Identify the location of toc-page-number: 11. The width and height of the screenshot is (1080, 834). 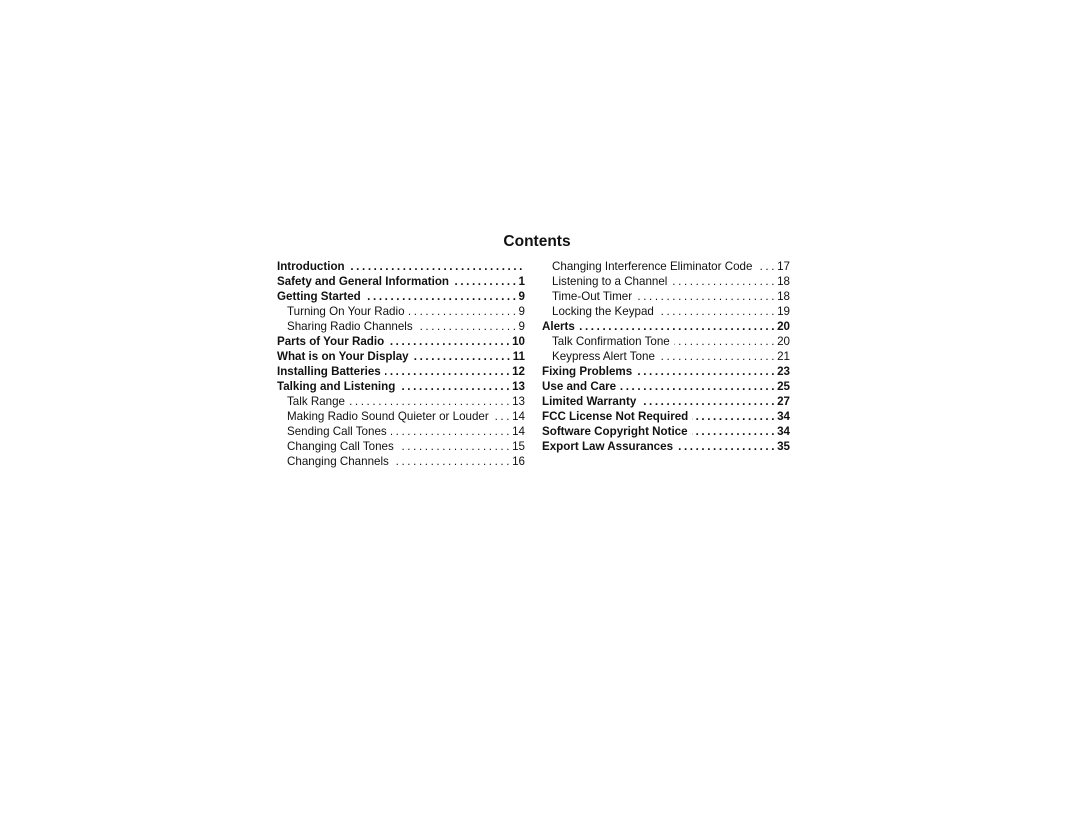
(518, 356).